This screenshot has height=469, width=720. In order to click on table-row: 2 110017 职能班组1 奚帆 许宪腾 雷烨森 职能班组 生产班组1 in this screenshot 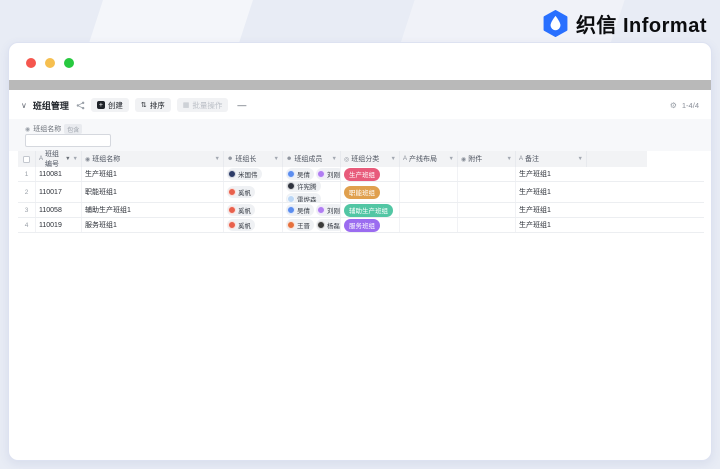, I will do `click(361, 192)`.